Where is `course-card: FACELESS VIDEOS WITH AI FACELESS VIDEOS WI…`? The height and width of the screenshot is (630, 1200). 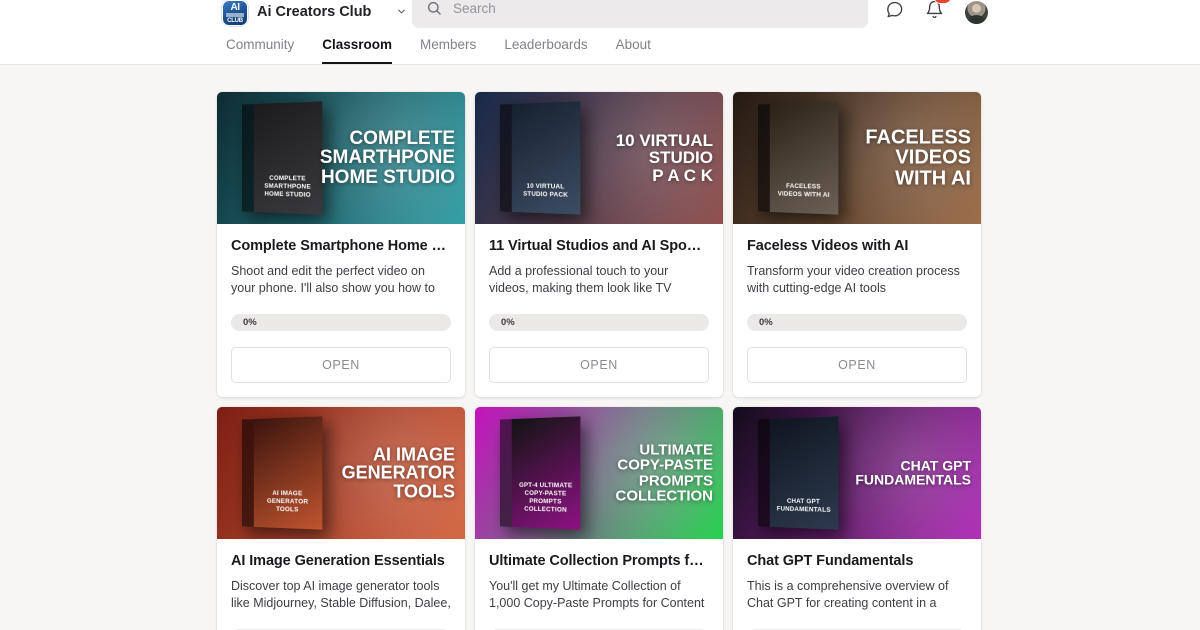 course-card: FACELESS VIDEOS WITH AI FACELESS VIDEOS WI… is located at coordinates (857, 244).